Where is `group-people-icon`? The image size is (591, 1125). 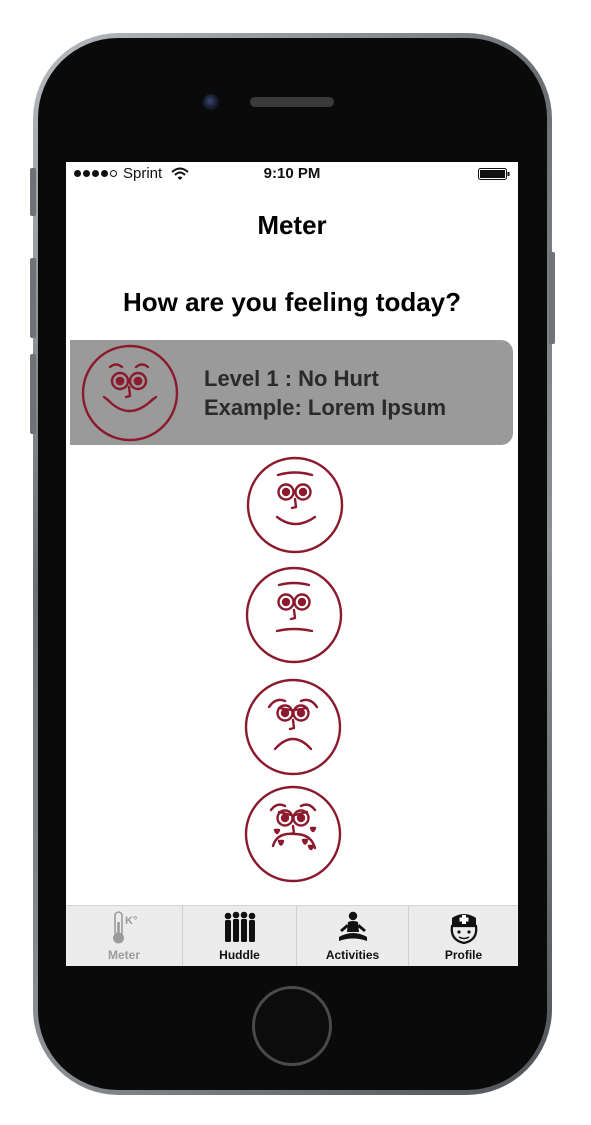 group-people-icon is located at coordinates (239, 926).